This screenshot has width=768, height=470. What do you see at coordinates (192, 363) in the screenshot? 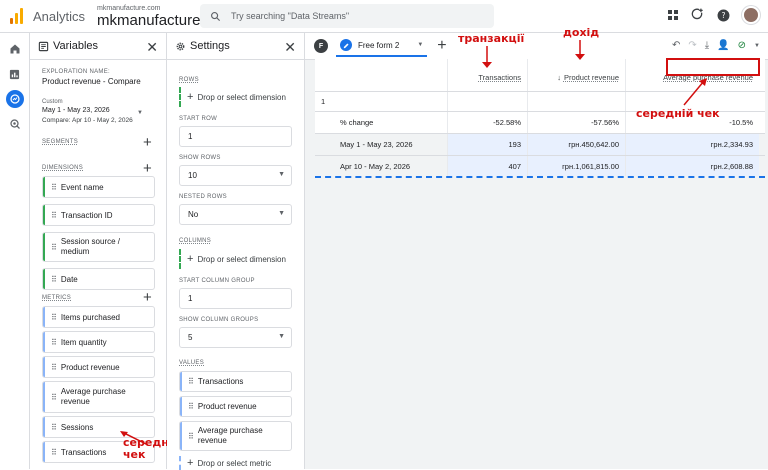
I see `values-label: VALUES` at bounding box center [192, 363].